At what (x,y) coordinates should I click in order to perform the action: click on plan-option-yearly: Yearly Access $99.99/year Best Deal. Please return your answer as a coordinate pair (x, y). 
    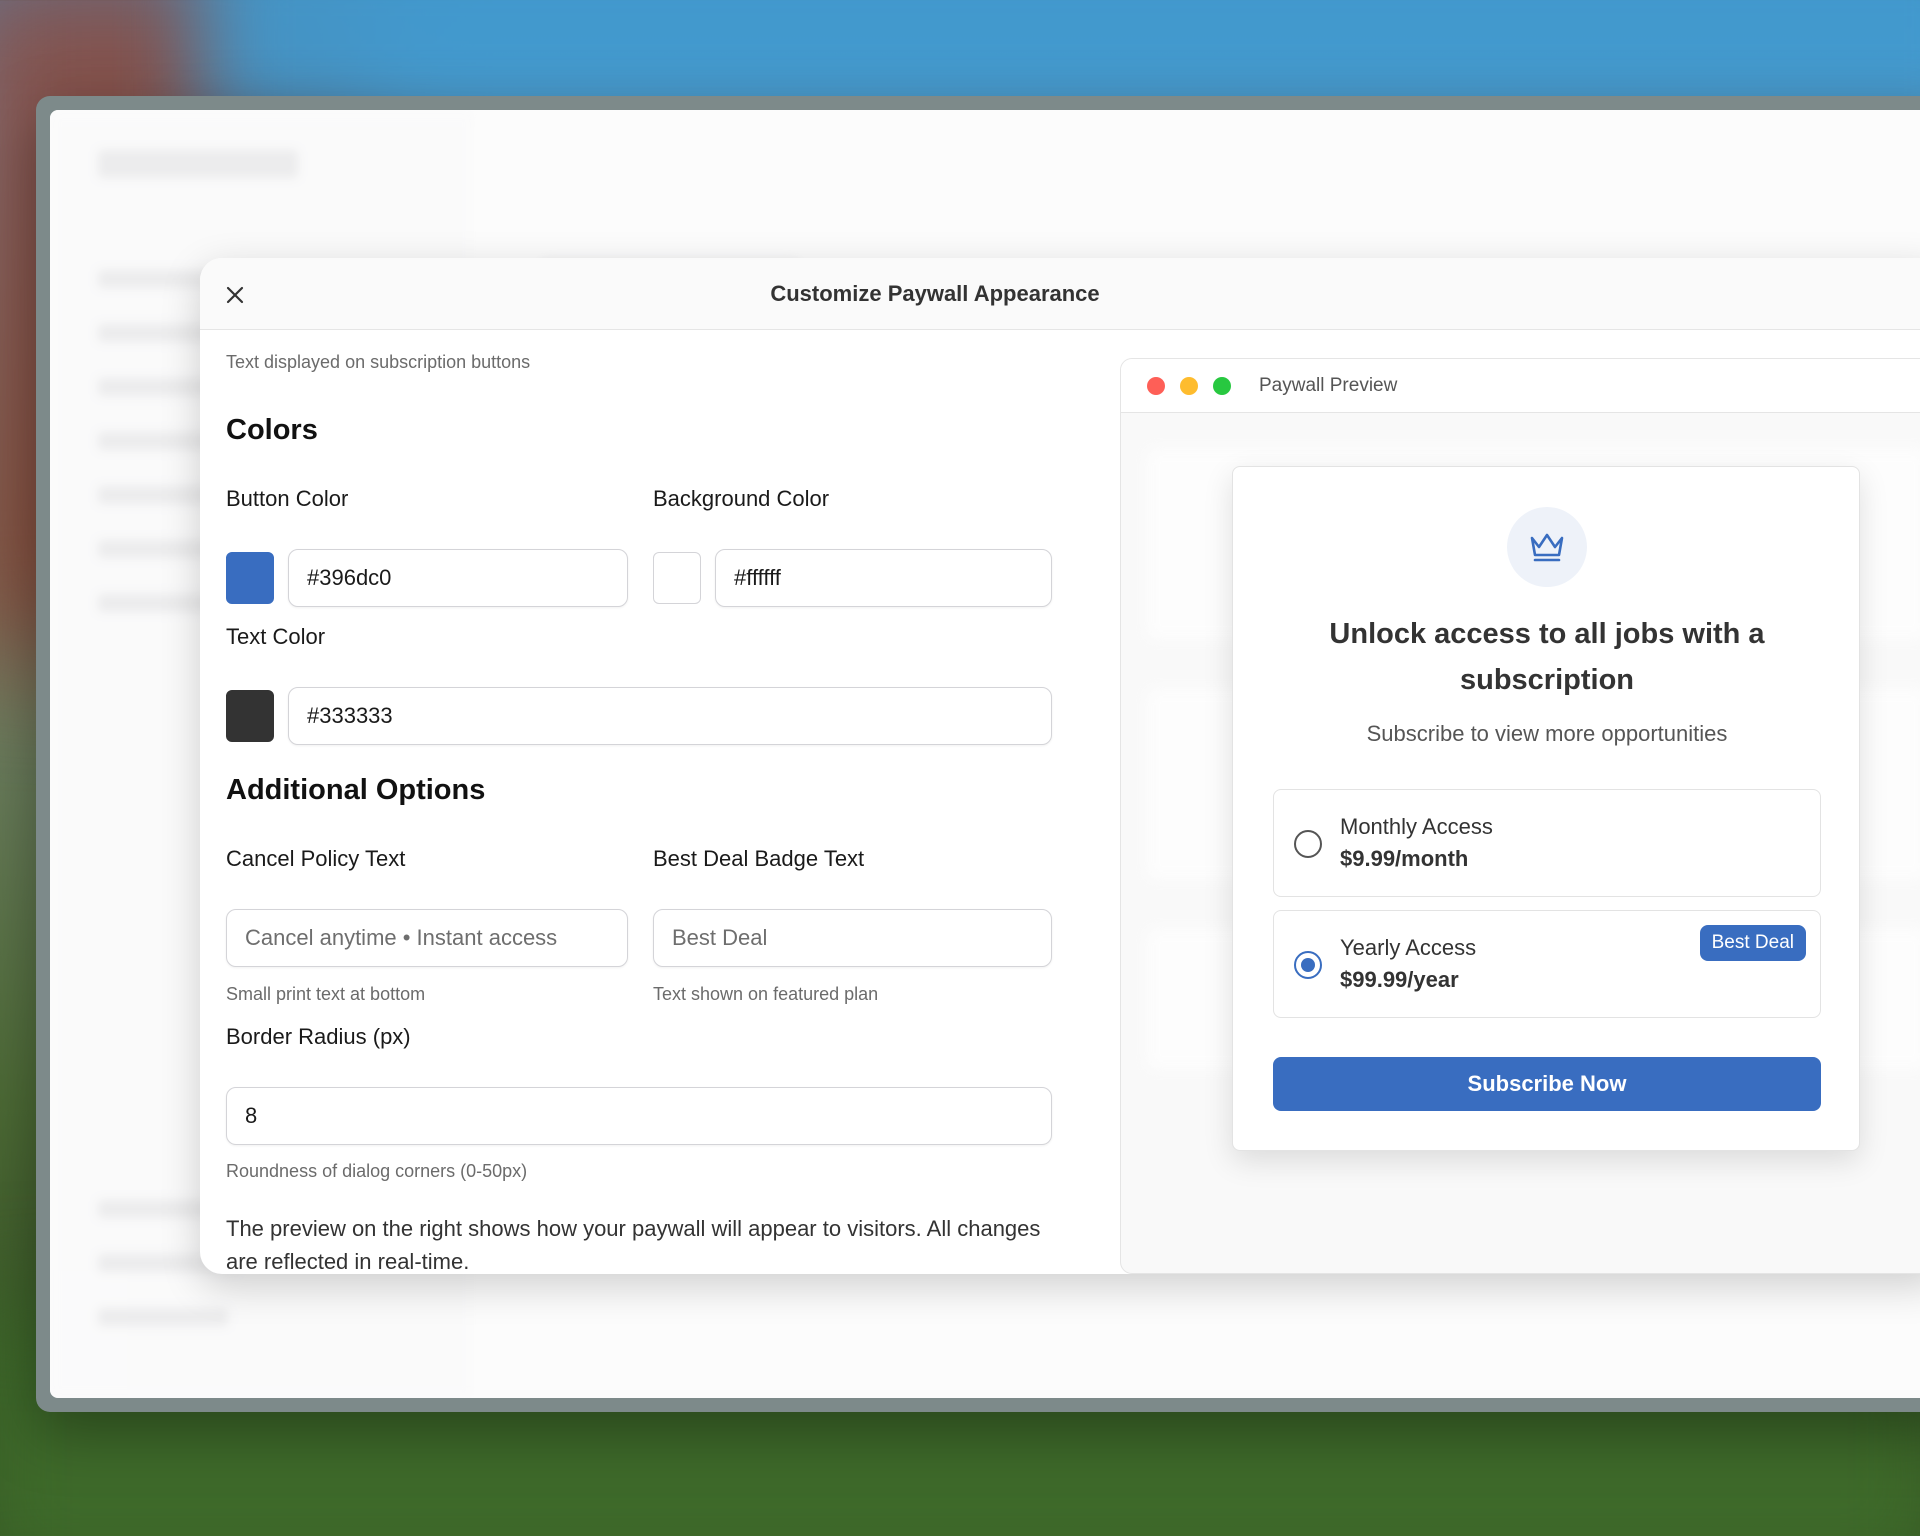
    Looking at the image, I should click on (1547, 964).